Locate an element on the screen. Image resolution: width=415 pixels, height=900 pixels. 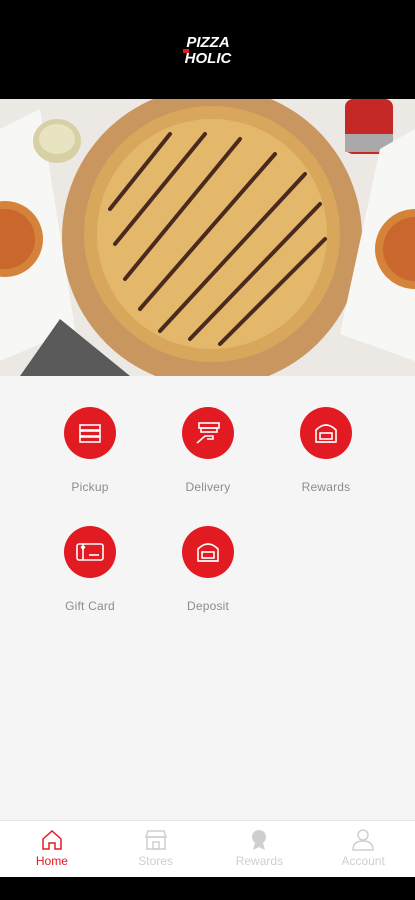
svg-text: PIZZA is located at coordinates (207, 42).